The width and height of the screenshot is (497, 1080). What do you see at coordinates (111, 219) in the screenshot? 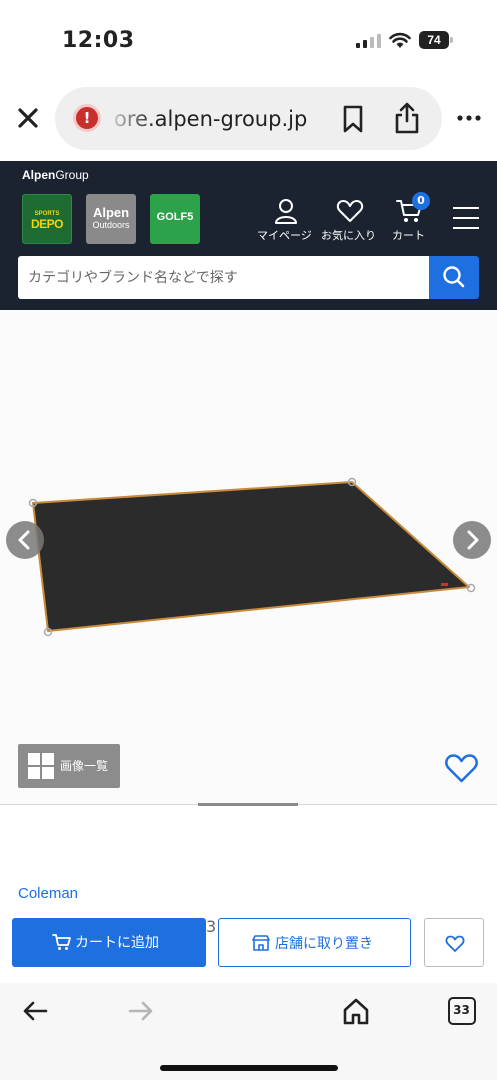
I see `brand-link-alpen-outdoors: Alpen Outdoors` at bounding box center [111, 219].